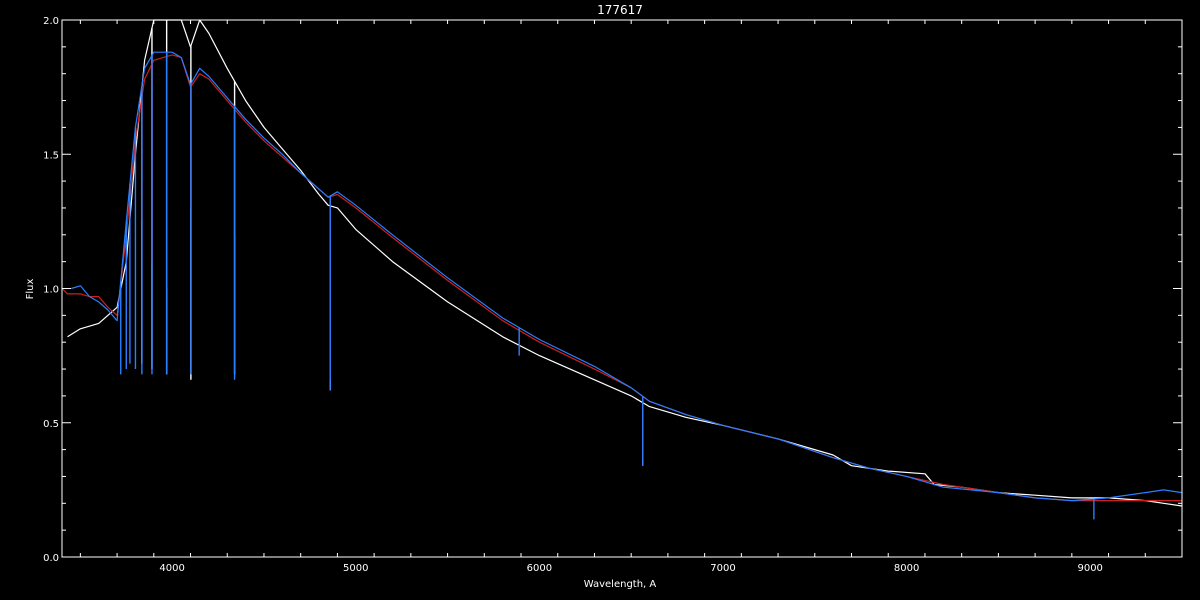 The width and height of the screenshot is (1200, 600). What do you see at coordinates (620, 10) in the screenshot?
I see `chart-title: 177617` at bounding box center [620, 10].